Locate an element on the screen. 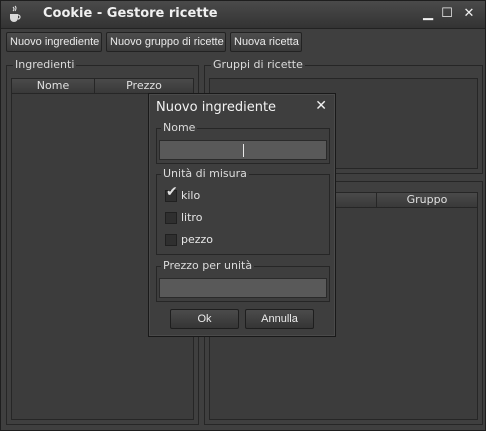 This screenshot has width=486, height=431. unit-section-label: Unità di misura is located at coordinates (205, 173).